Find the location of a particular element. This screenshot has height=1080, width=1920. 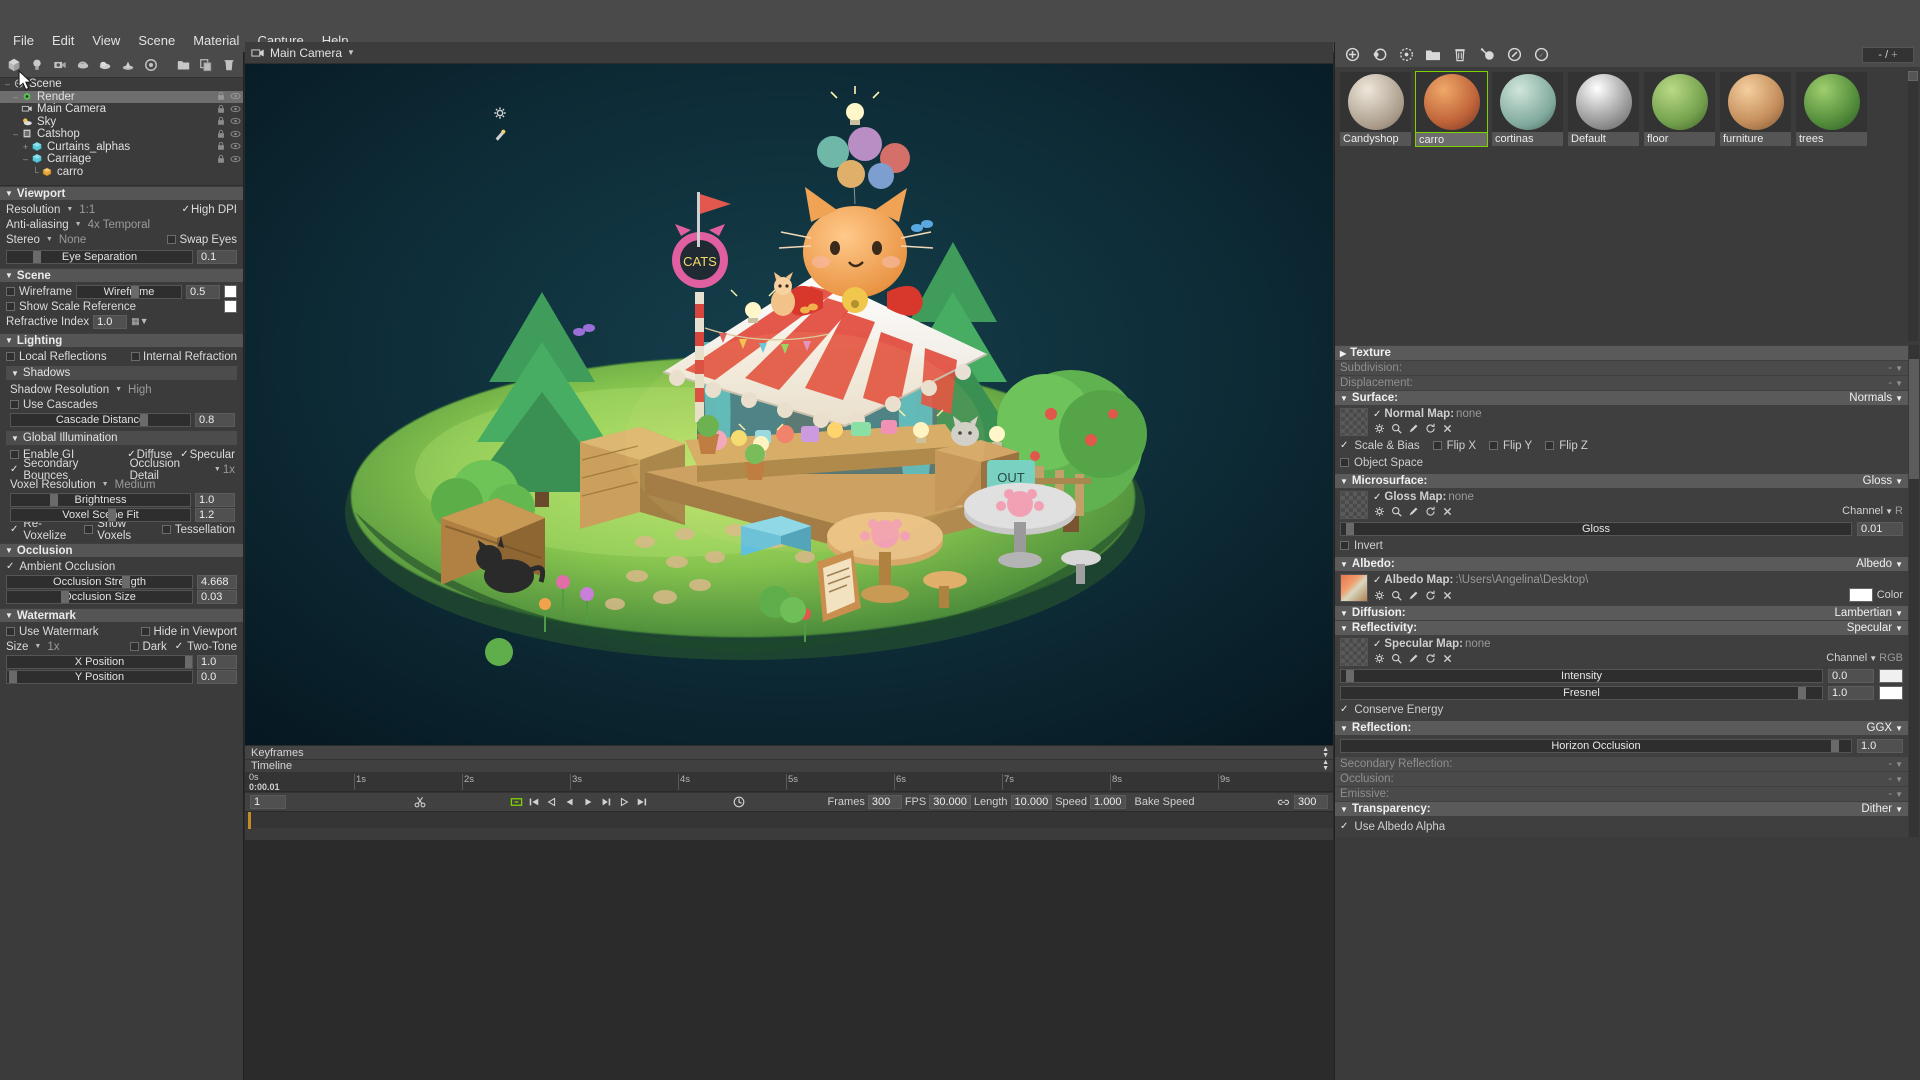

bake-speed-label: Bake Speed is located at coordinates (1165, 802).